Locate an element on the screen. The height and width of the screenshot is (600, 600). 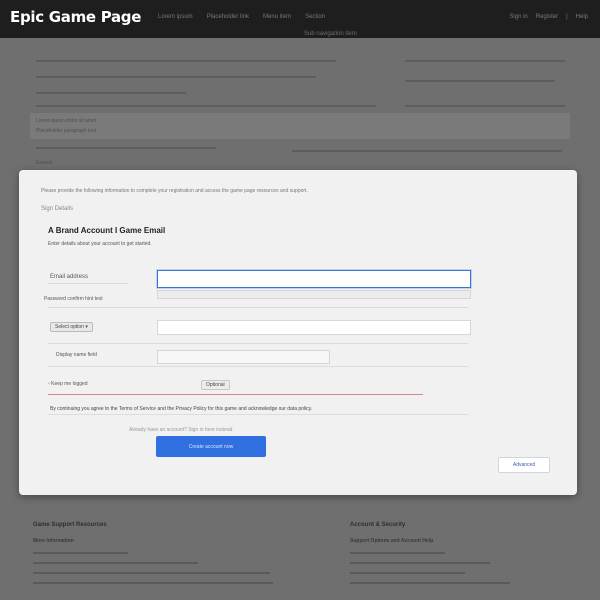
footer-subheading: More Information is located at coordinates (53, 541).